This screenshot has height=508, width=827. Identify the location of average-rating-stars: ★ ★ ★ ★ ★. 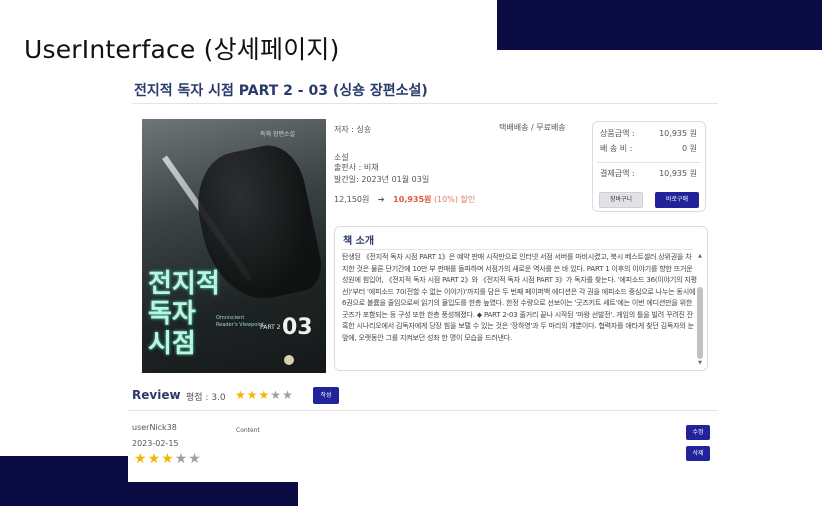
(264, 395).